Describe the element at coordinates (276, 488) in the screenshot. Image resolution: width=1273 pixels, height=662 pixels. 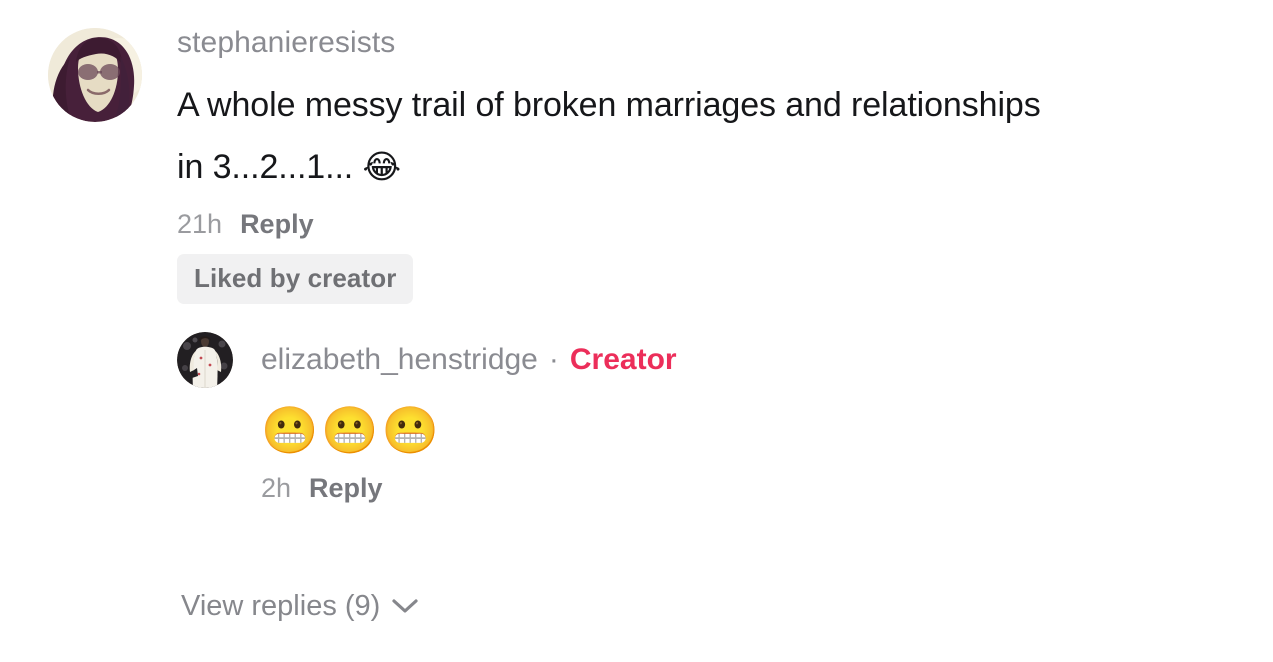
I see `reply-timestamp: 2h` at that location.